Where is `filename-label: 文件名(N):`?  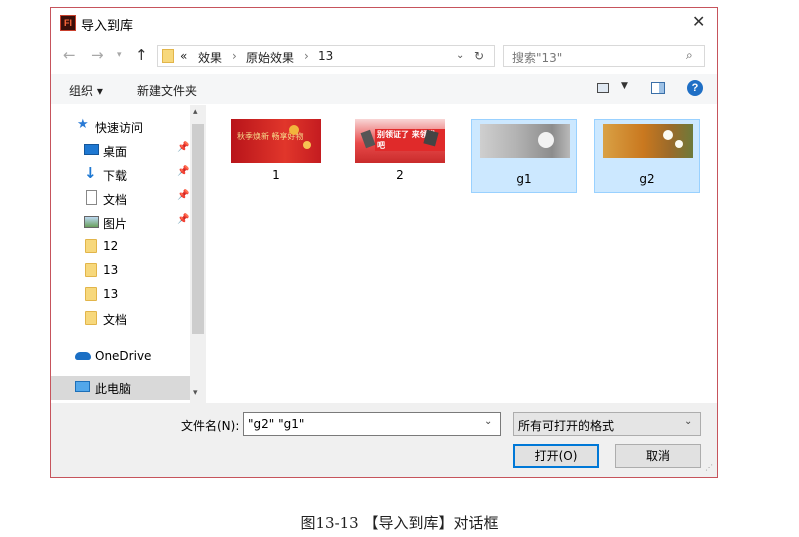
filename-label: 文件名(N): is located at coordinates (210, 426).